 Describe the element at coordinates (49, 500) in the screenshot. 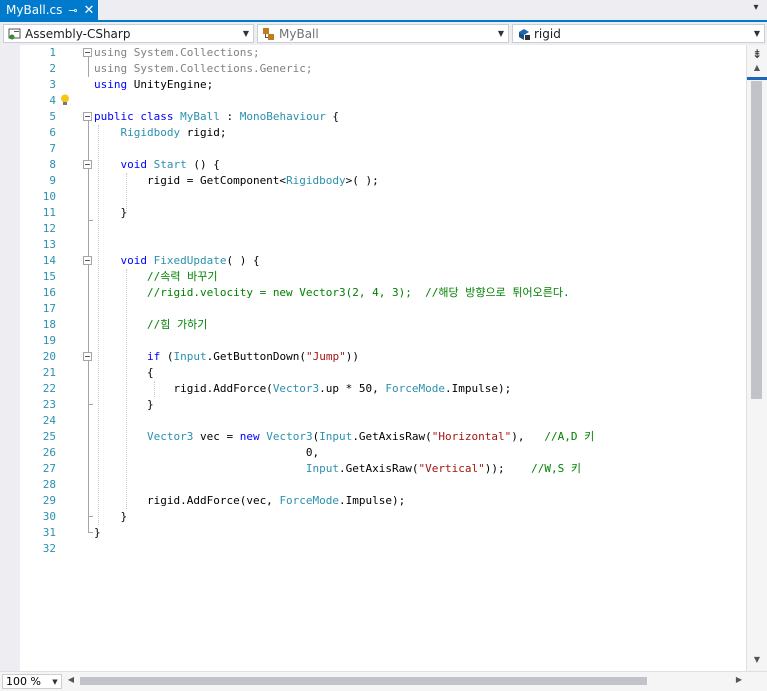

I see `line-number: 29` at that location.